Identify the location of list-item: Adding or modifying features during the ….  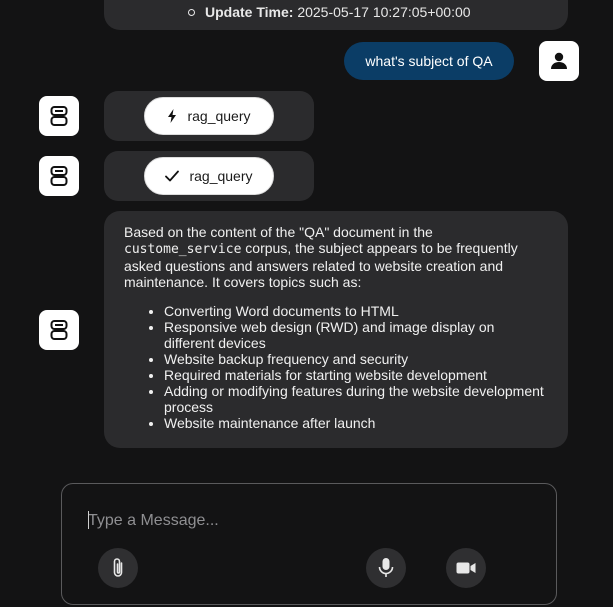
(356, 399).